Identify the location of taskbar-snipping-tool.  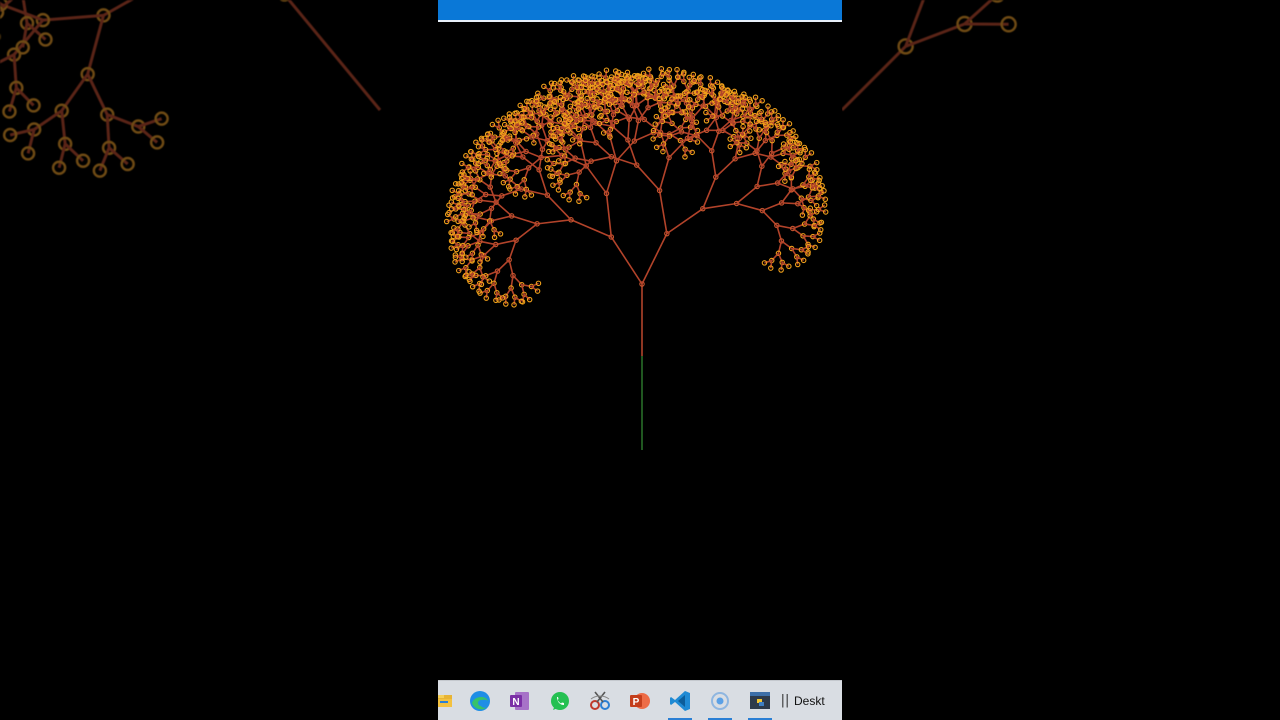
(600, 700).